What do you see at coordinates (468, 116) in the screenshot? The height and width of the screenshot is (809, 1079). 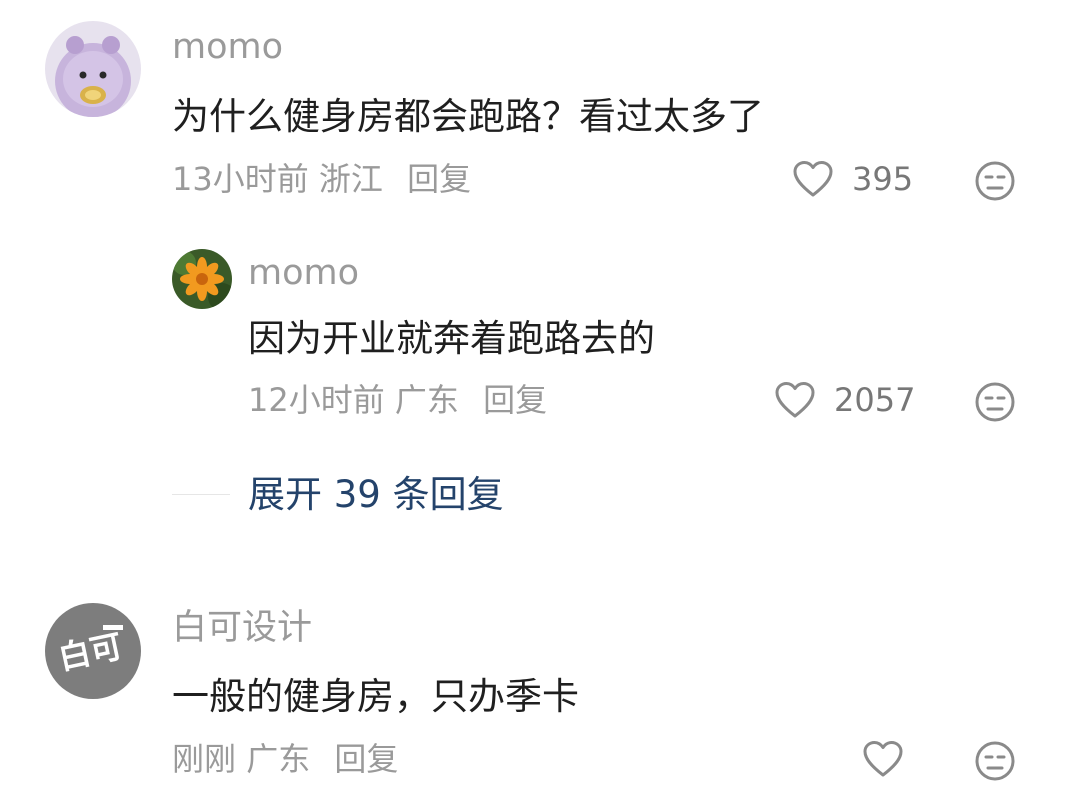 I see `comment-text: 为什么健身房都会跑路？看过太多了` at bounding box center [468, 116].